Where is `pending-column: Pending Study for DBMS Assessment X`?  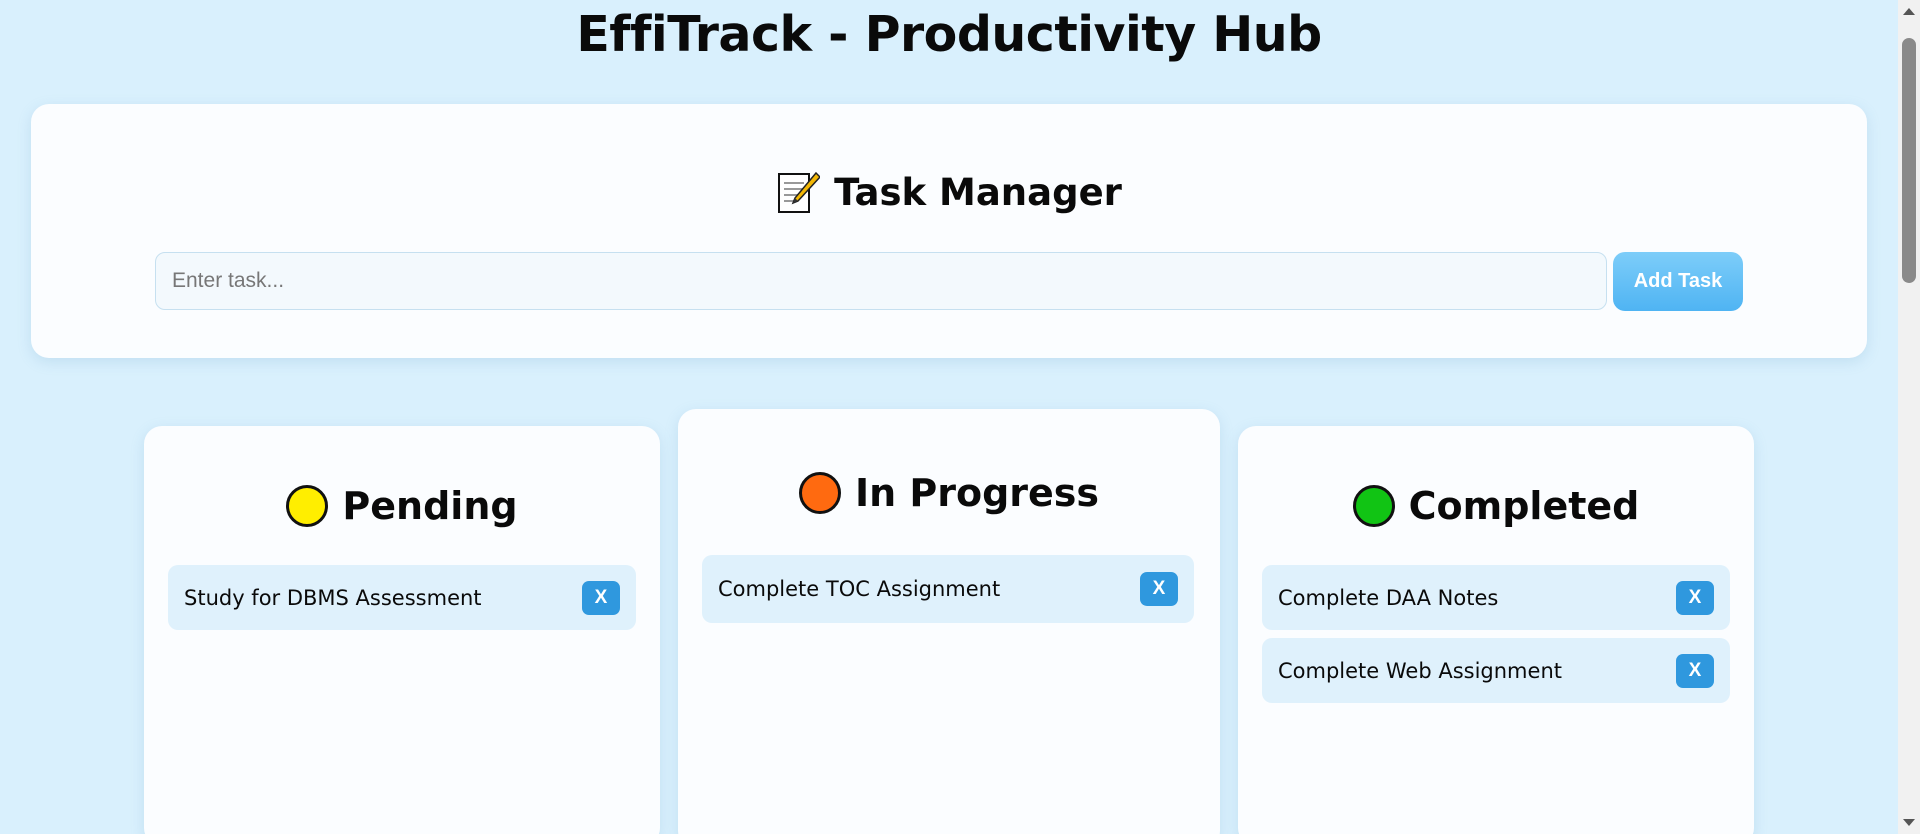
pending-column: Pending Study for DBMS Assessment X is located at coordinates (402, 630).